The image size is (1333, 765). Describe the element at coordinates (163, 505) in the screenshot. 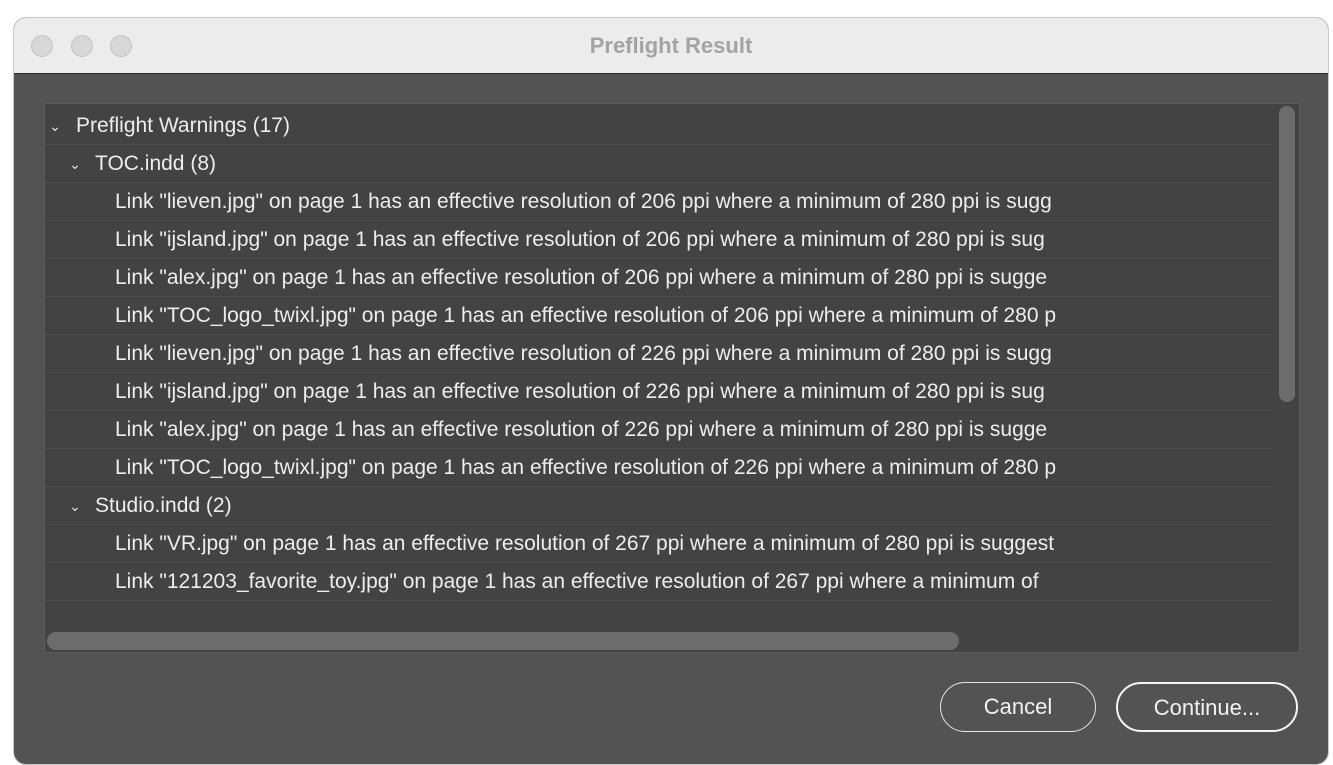

I see `tree-row-label: Studio.indd (2)` at that location.